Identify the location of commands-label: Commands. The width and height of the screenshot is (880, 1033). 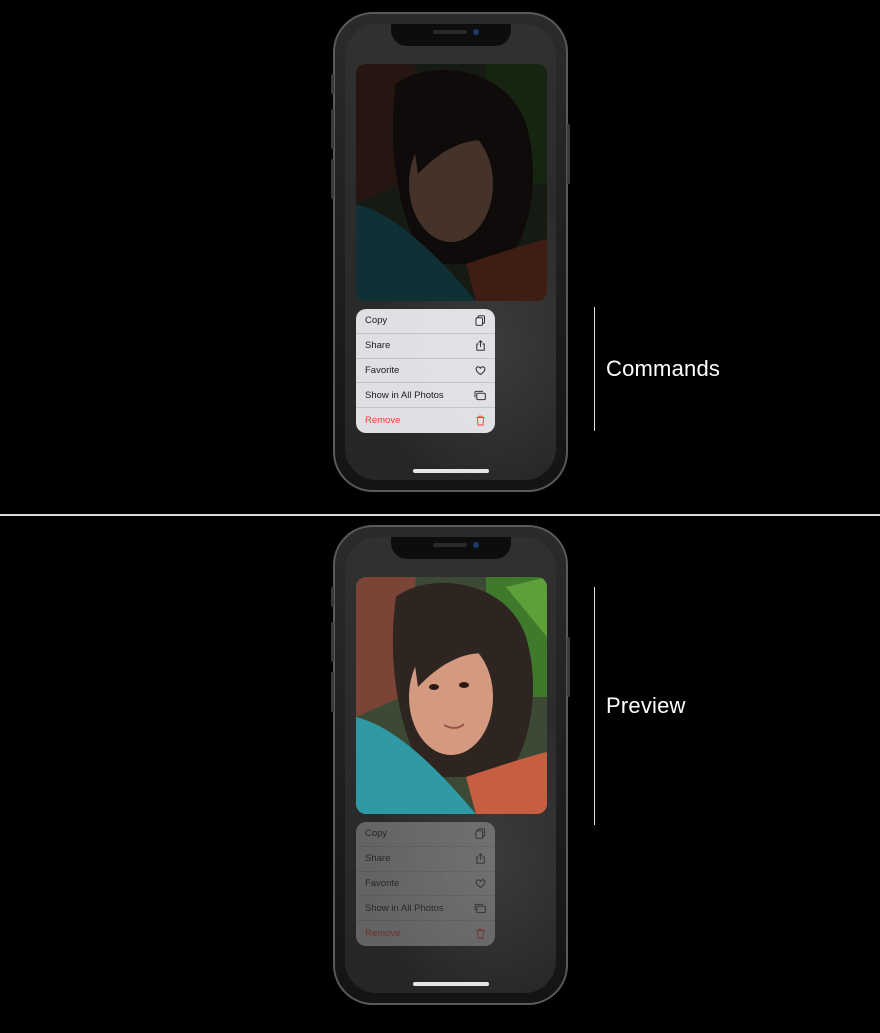
(663, 368).